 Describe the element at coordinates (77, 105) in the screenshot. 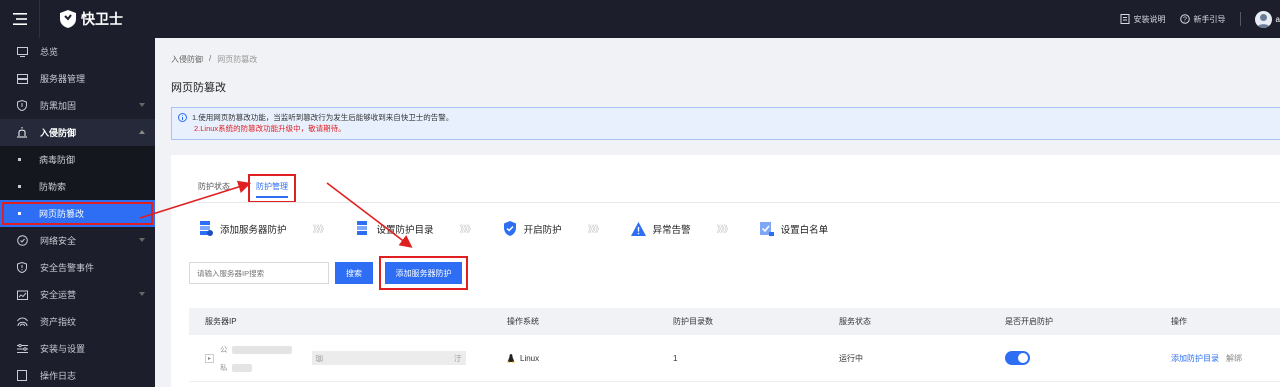

I see `sidebar-item-hardening: 防黑加固` at that location.